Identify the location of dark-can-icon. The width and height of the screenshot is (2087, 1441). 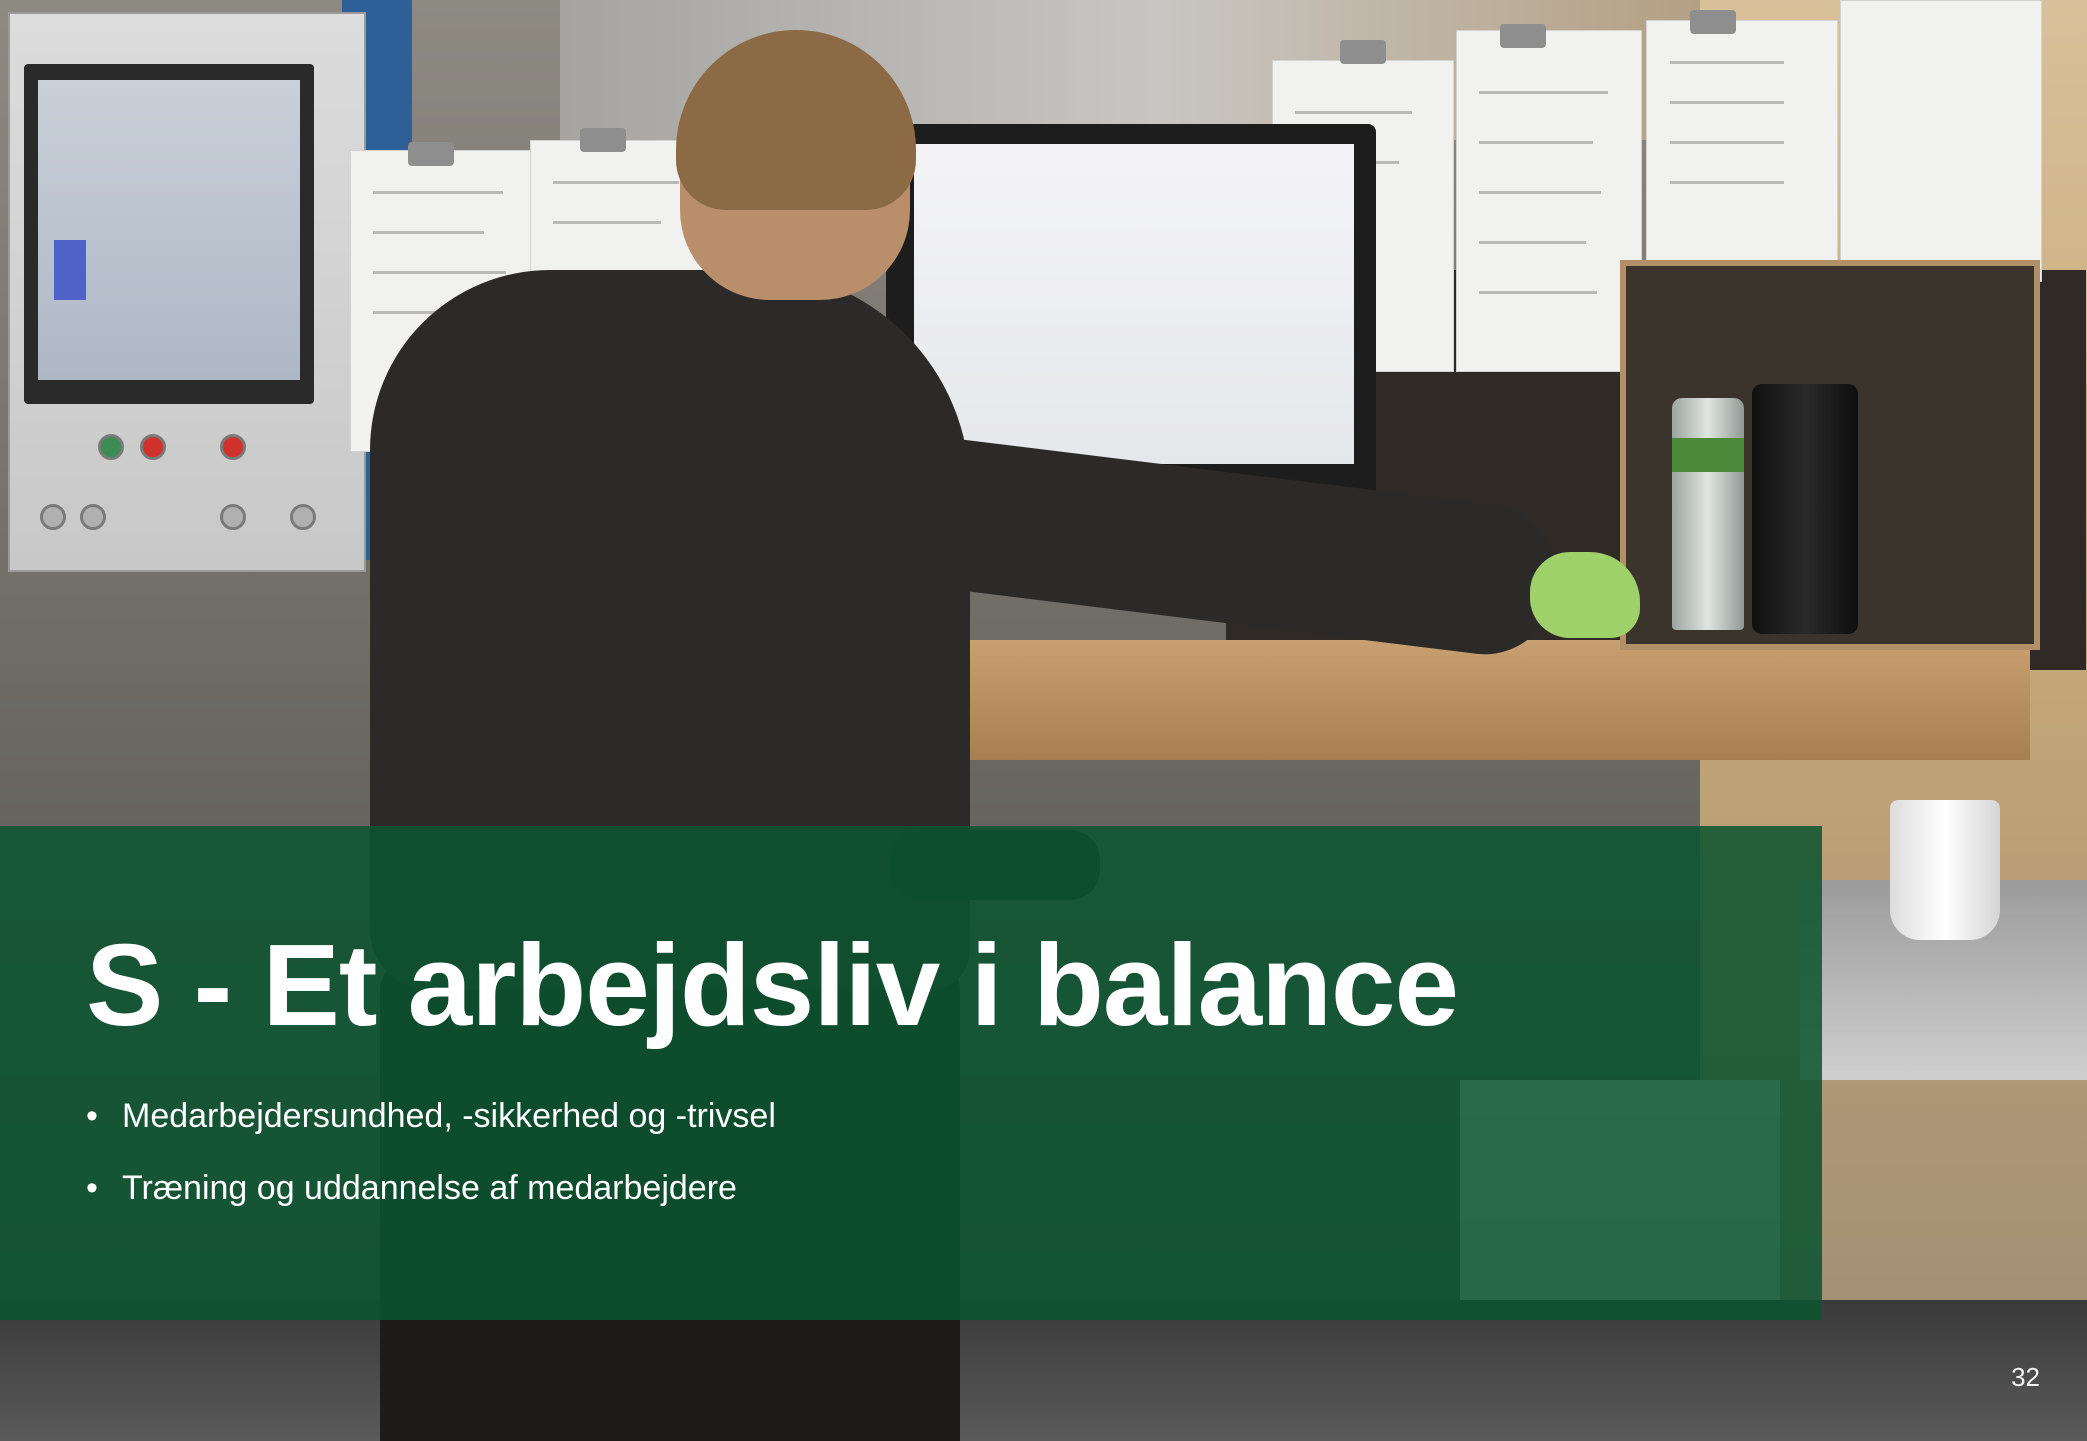
(1805, 509).